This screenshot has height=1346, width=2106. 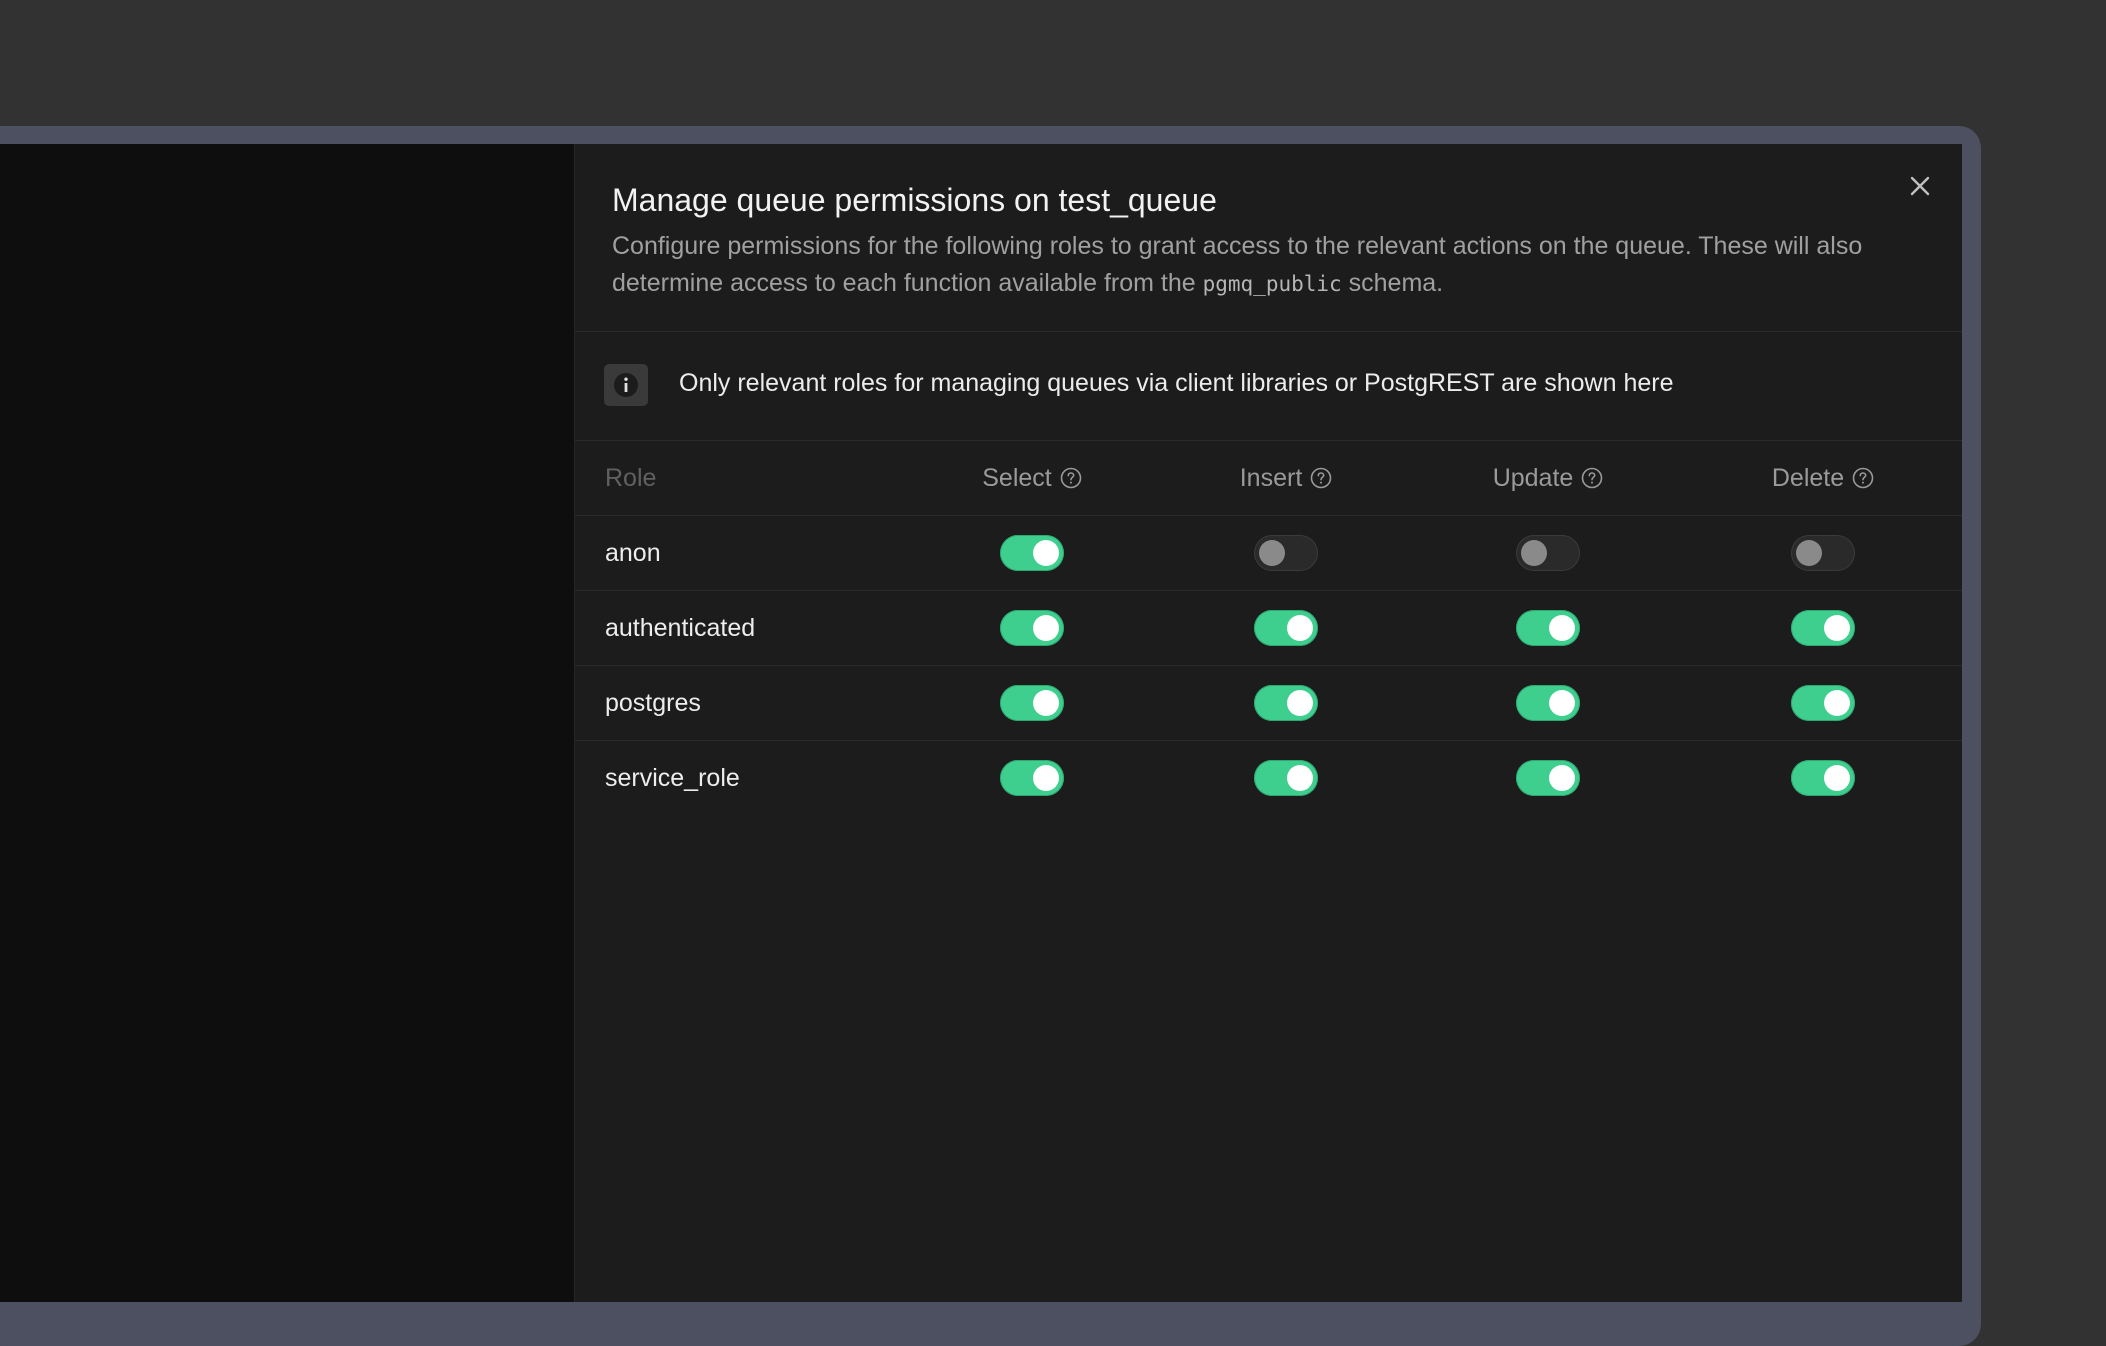 I want to click on column-header-delete: Delete, so click(x=1822, y=478).